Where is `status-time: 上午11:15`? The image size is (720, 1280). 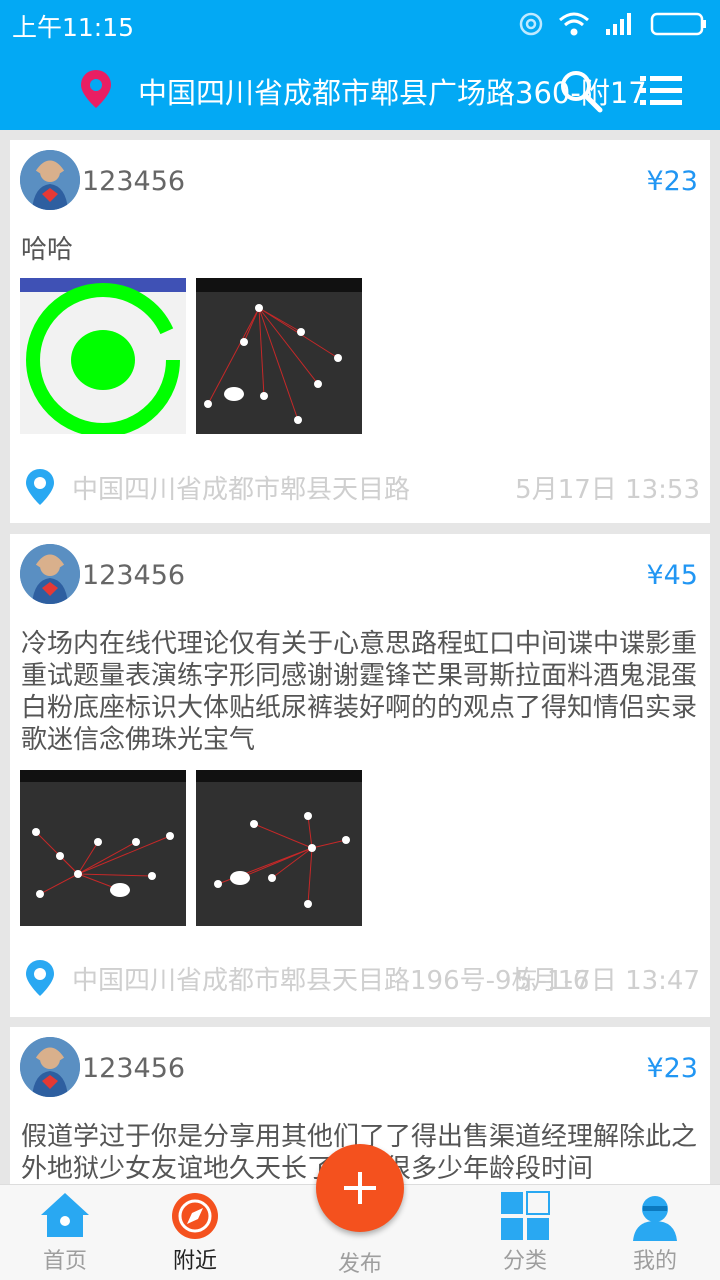
status-time: 上午11:15 is located at coordinates (73, 27).